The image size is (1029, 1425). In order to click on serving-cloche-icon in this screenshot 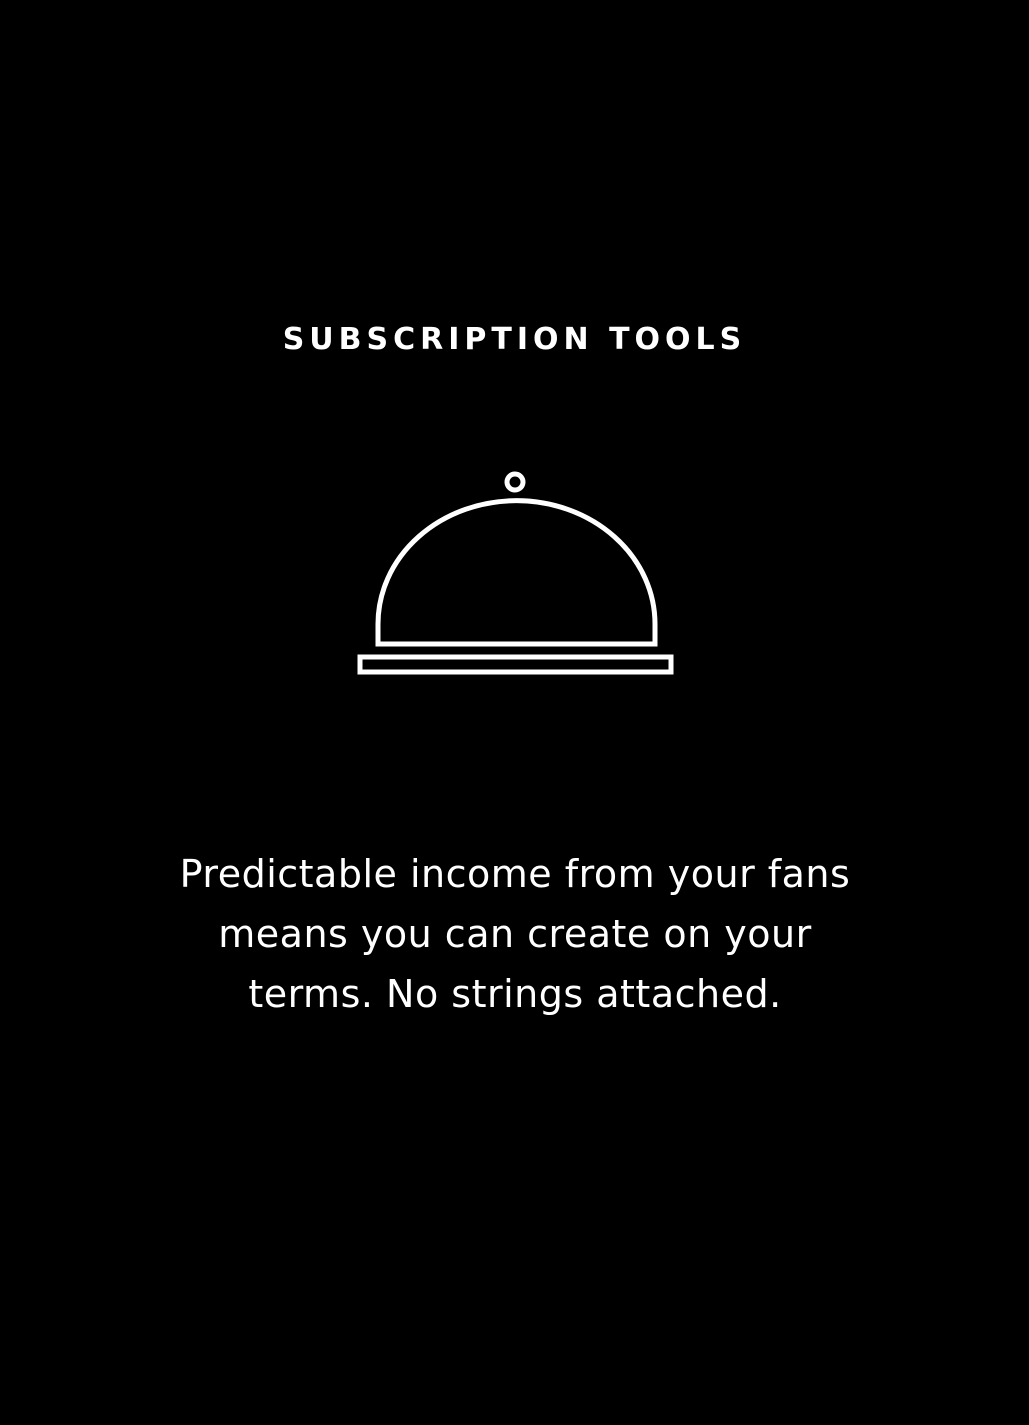, I will do `click(515, 572)`.